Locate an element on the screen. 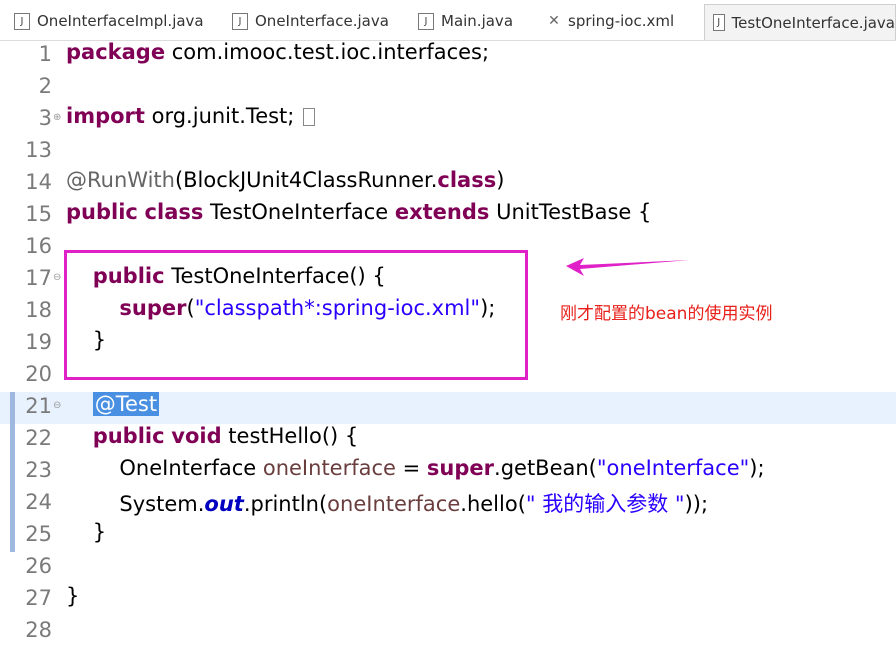 Image resolution: width=896 pixels, height=658 pixels. code-line: @RunWith(BlockJUnit4ClassRunner.class) is located at coordinates (285, 180).